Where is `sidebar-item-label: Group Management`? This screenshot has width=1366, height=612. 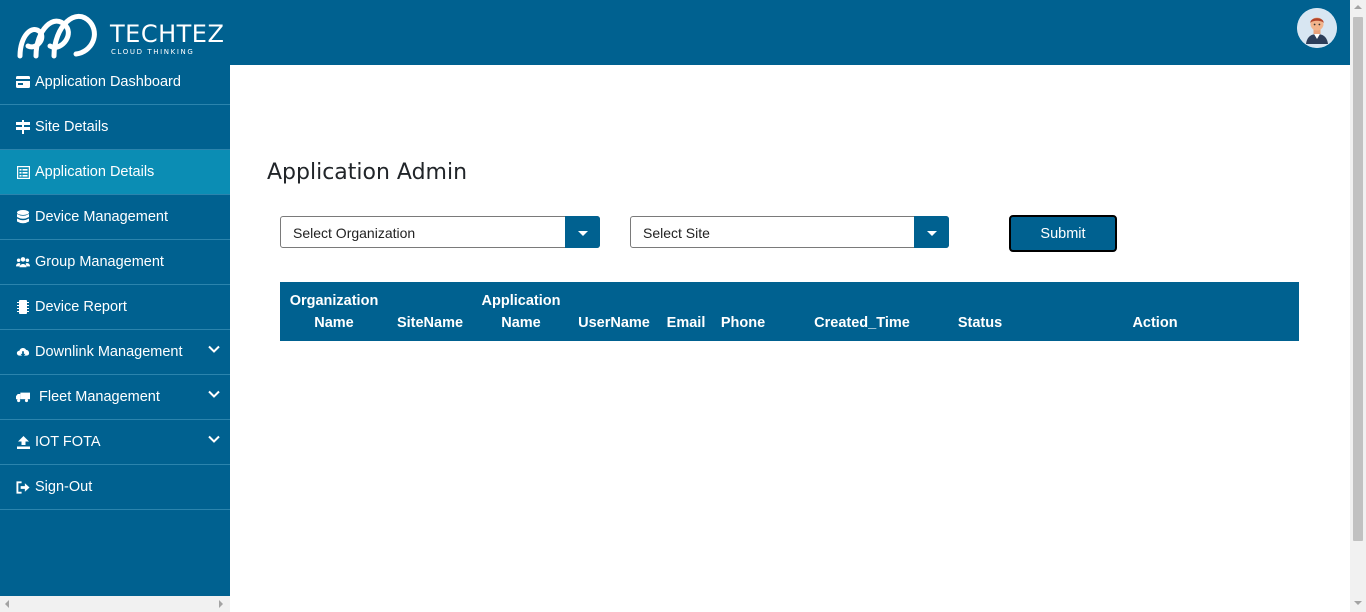 sidebar-item-label: Group Management is located at coordinates (99, 262).